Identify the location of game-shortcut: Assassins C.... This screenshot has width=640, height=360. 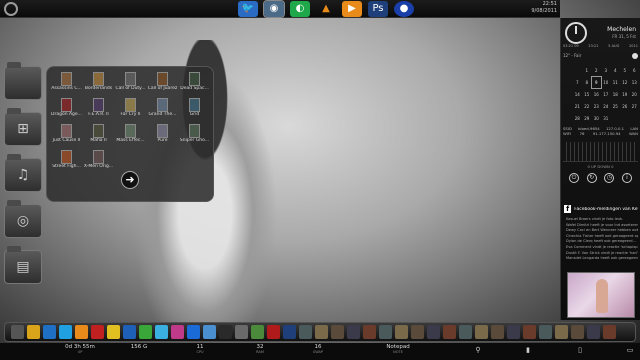
(66, 83).